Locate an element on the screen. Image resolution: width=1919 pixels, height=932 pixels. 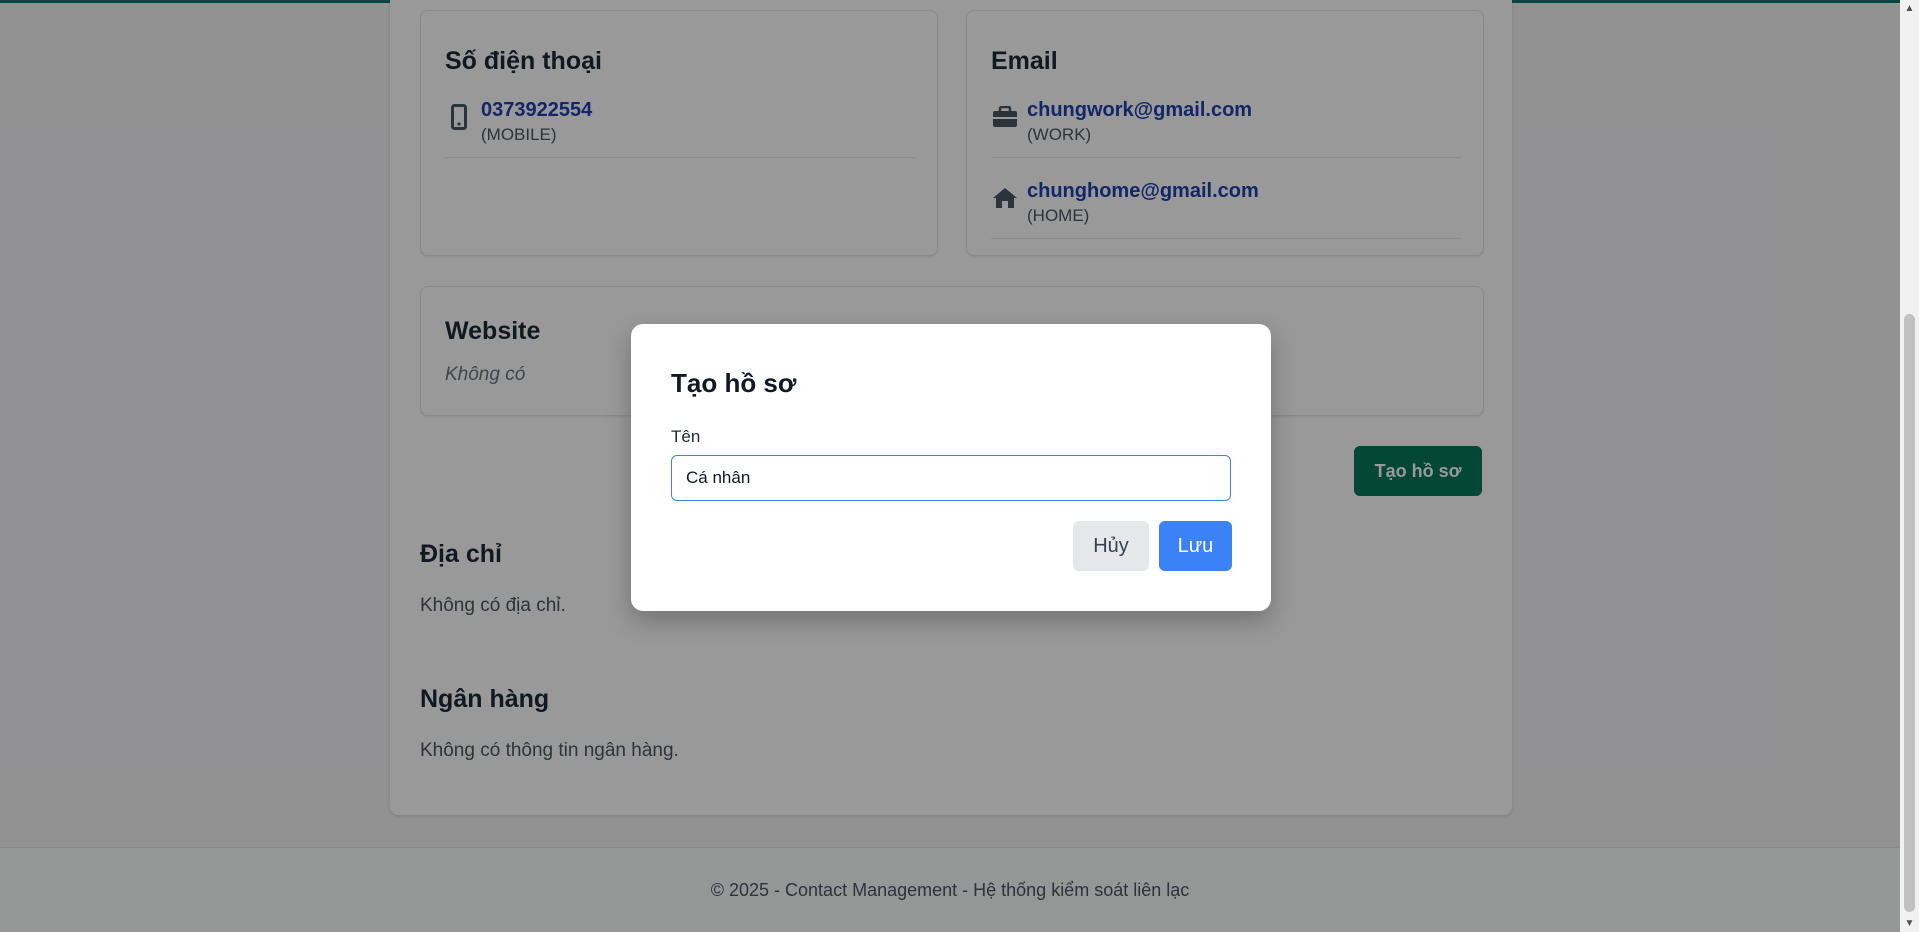
cancel-button: Hủy is located at coordinates (1111, 546).